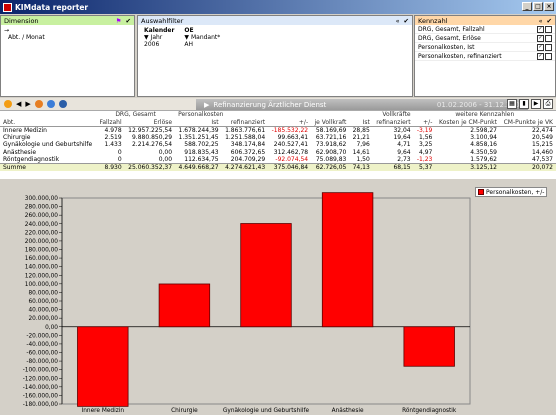  I want to click on y-tick-label: 140.000,00, so click(42, 268).